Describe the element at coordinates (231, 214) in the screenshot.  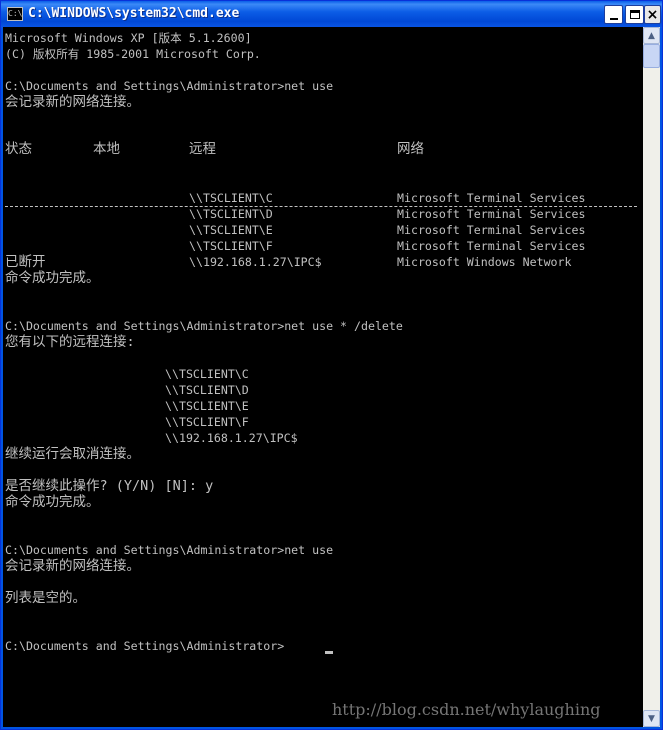
I see `remote-path: \\TSCLIENT\D` at that location.